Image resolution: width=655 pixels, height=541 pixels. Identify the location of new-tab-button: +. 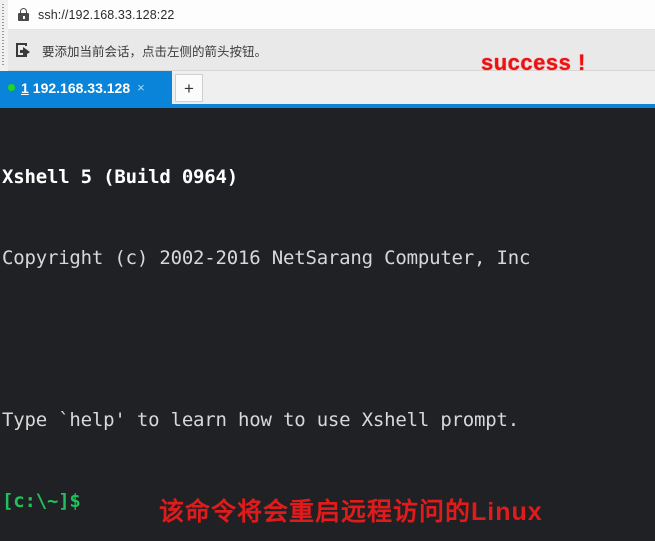
(189, 88).